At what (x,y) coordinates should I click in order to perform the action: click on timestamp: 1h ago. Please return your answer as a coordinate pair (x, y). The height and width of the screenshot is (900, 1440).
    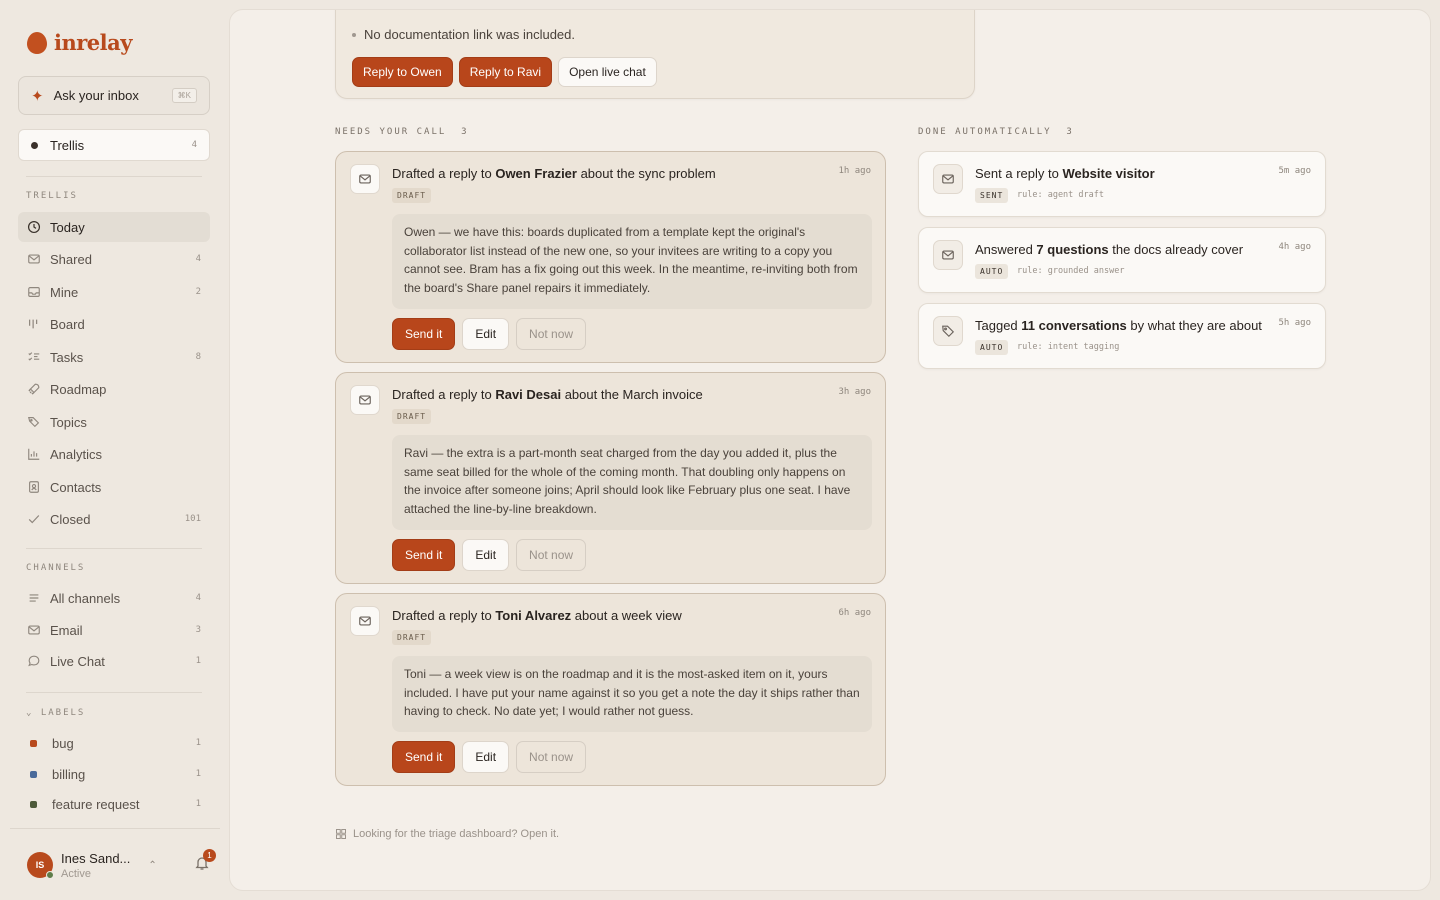
    Looking at the image, I should click on (854, 171).